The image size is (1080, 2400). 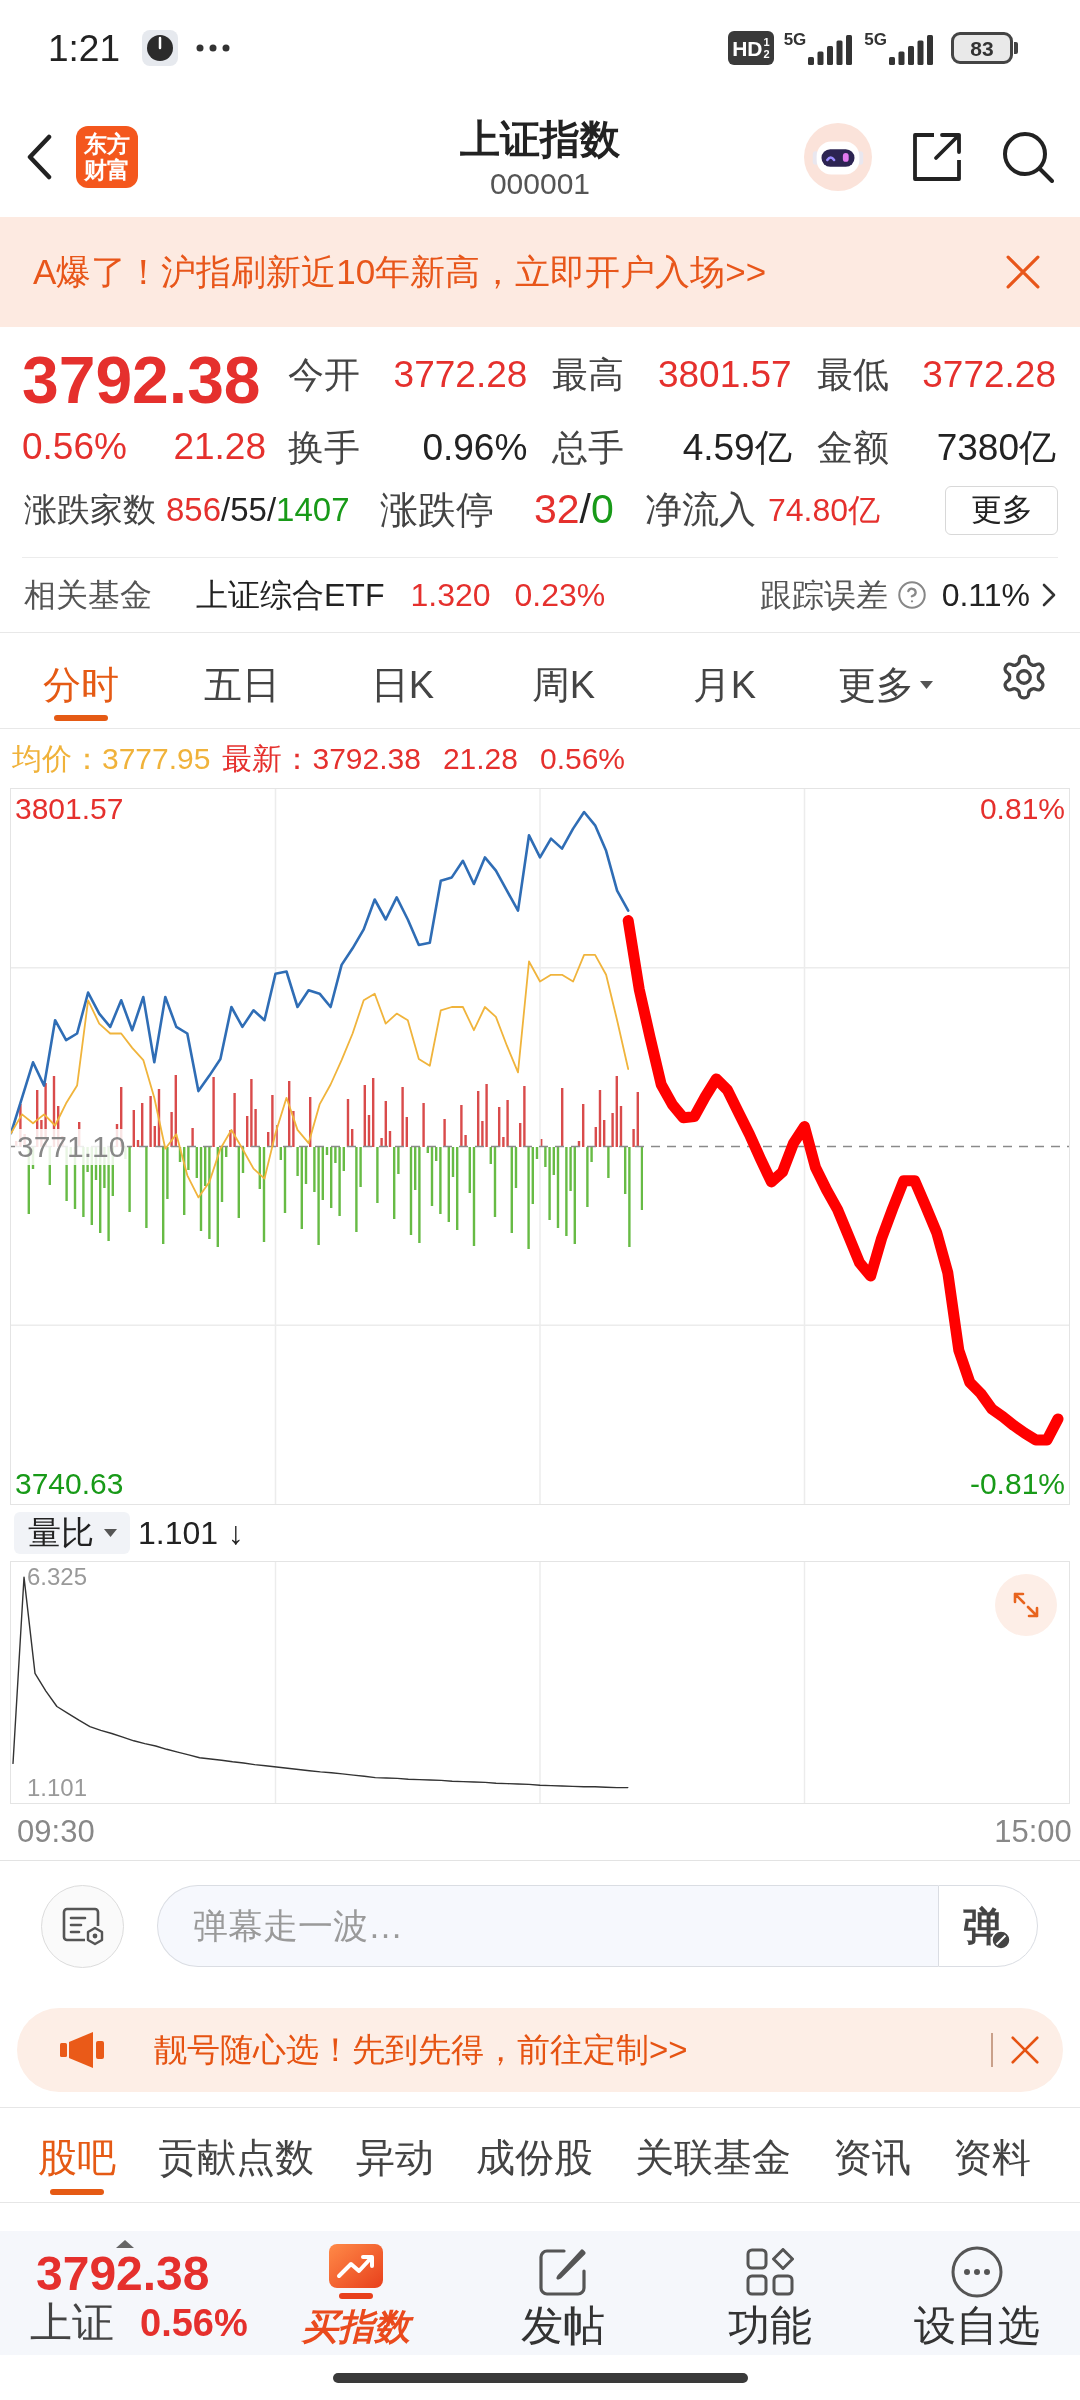 What do you see at coordinates (107, 156) in the screenshot?
I see `app-logo: 东方财富` at bounding box center [107, 156].